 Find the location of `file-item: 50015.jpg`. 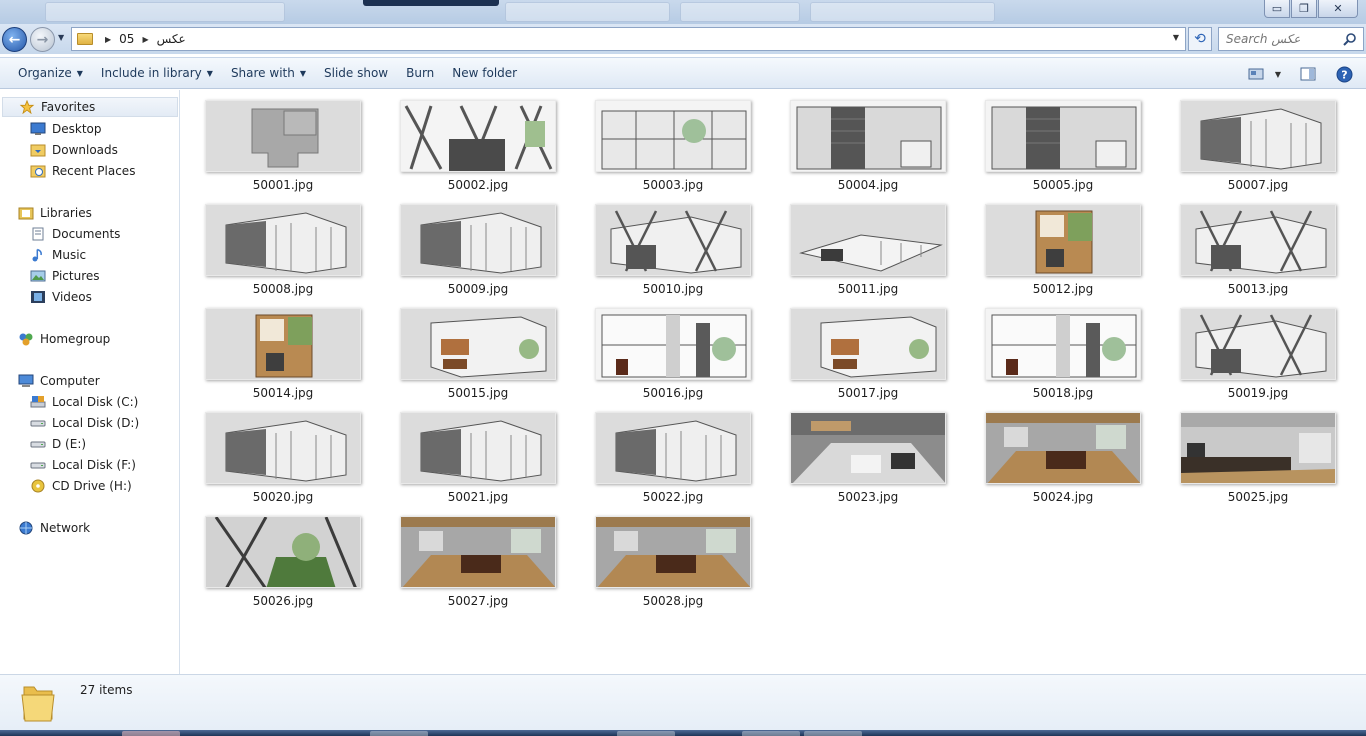

file-item: 50015.jpg is located at coordinates (478, 358).